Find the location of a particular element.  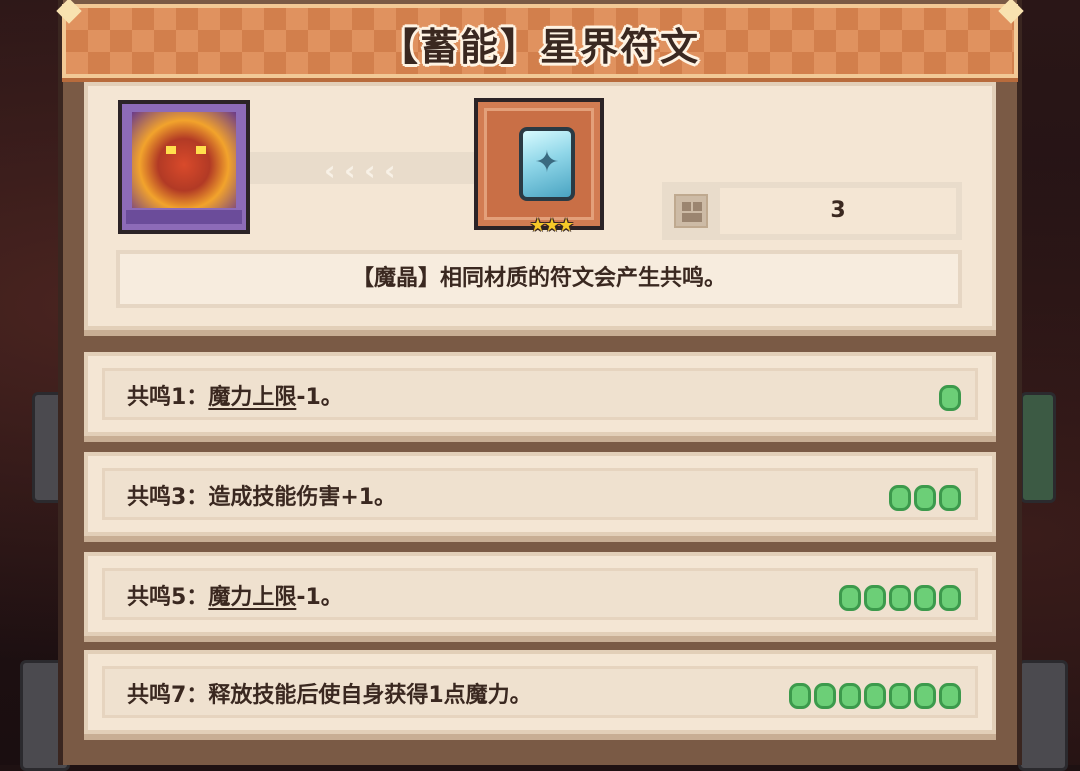

resonance-effect-detail: 造成技能伤害+1。 is located at coordinates (302, 497).